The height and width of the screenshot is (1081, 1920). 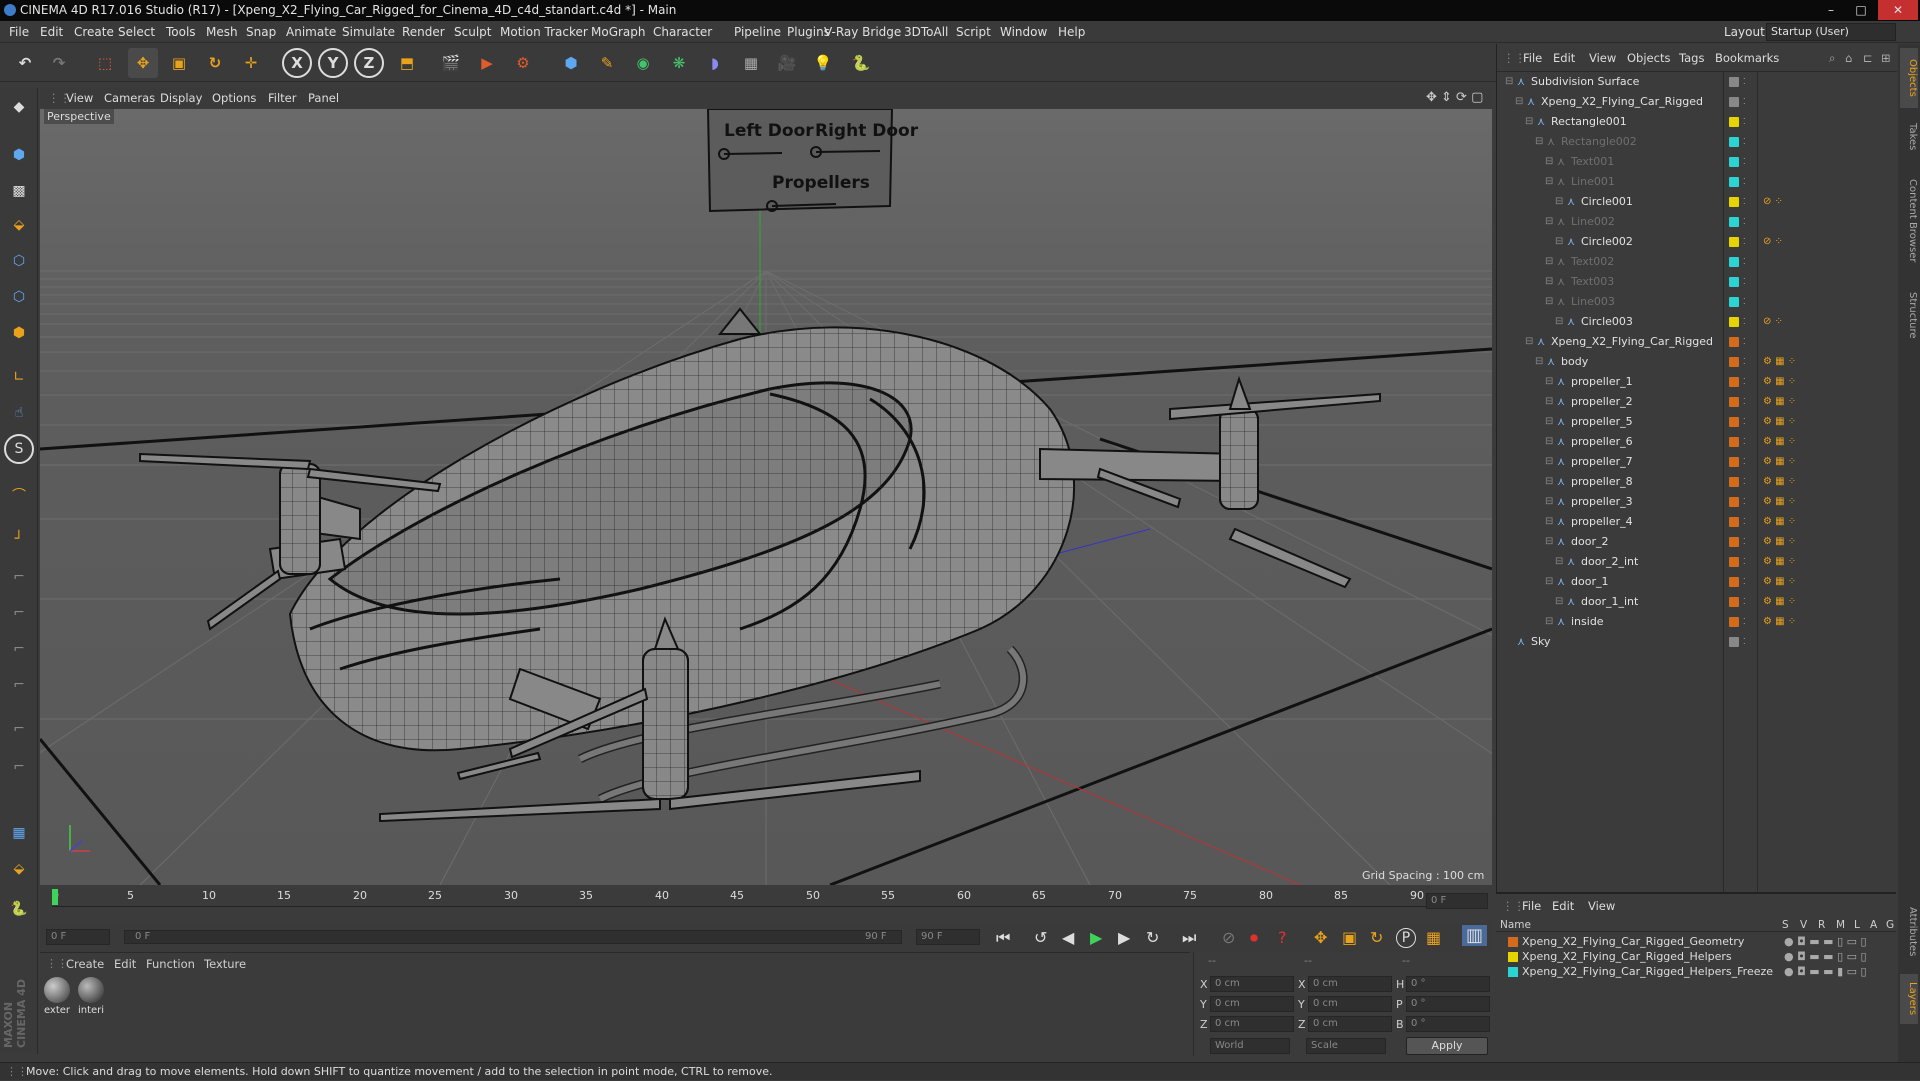 I want to click on redo-icon: ↷, so click(x=59, y=63).